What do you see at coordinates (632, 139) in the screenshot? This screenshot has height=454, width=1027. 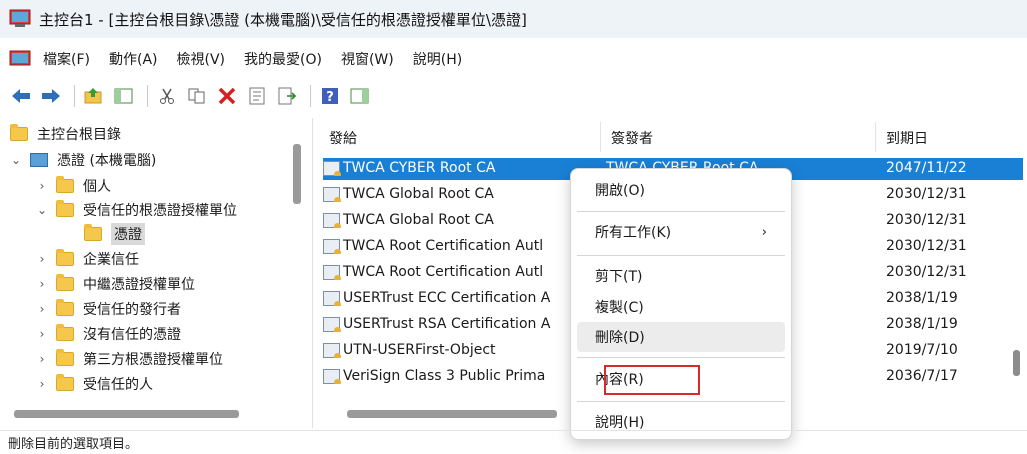 I see `column-header-label: 簽發者` at bounding box center [632, 139].